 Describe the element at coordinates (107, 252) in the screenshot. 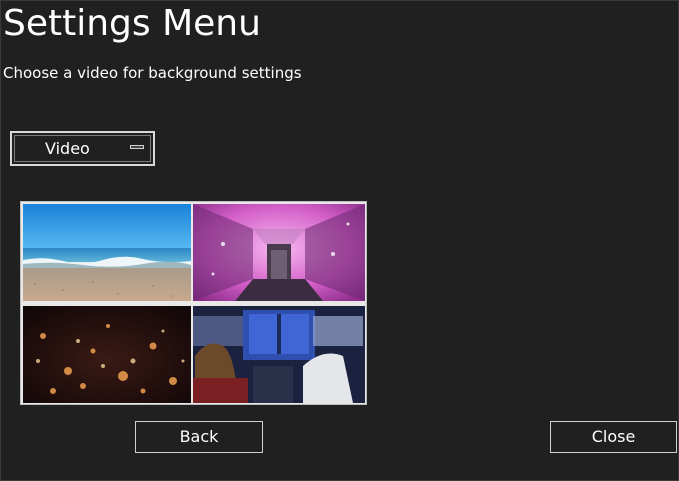

I see `beach-thumbnail` at that location.